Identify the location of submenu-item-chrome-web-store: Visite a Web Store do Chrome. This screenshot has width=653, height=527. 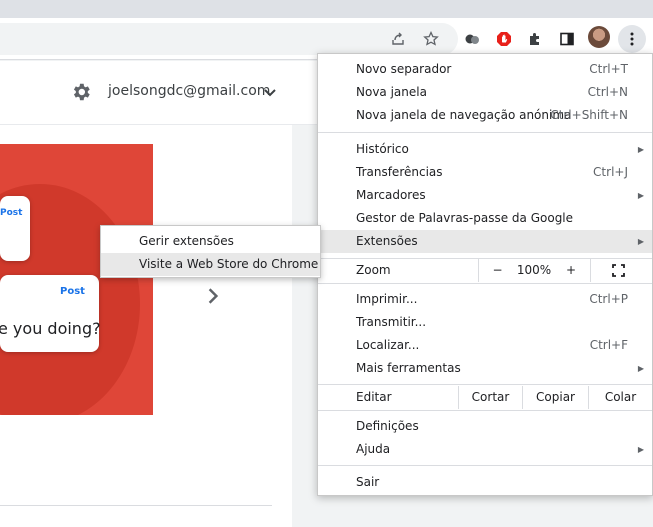
(210, 264).